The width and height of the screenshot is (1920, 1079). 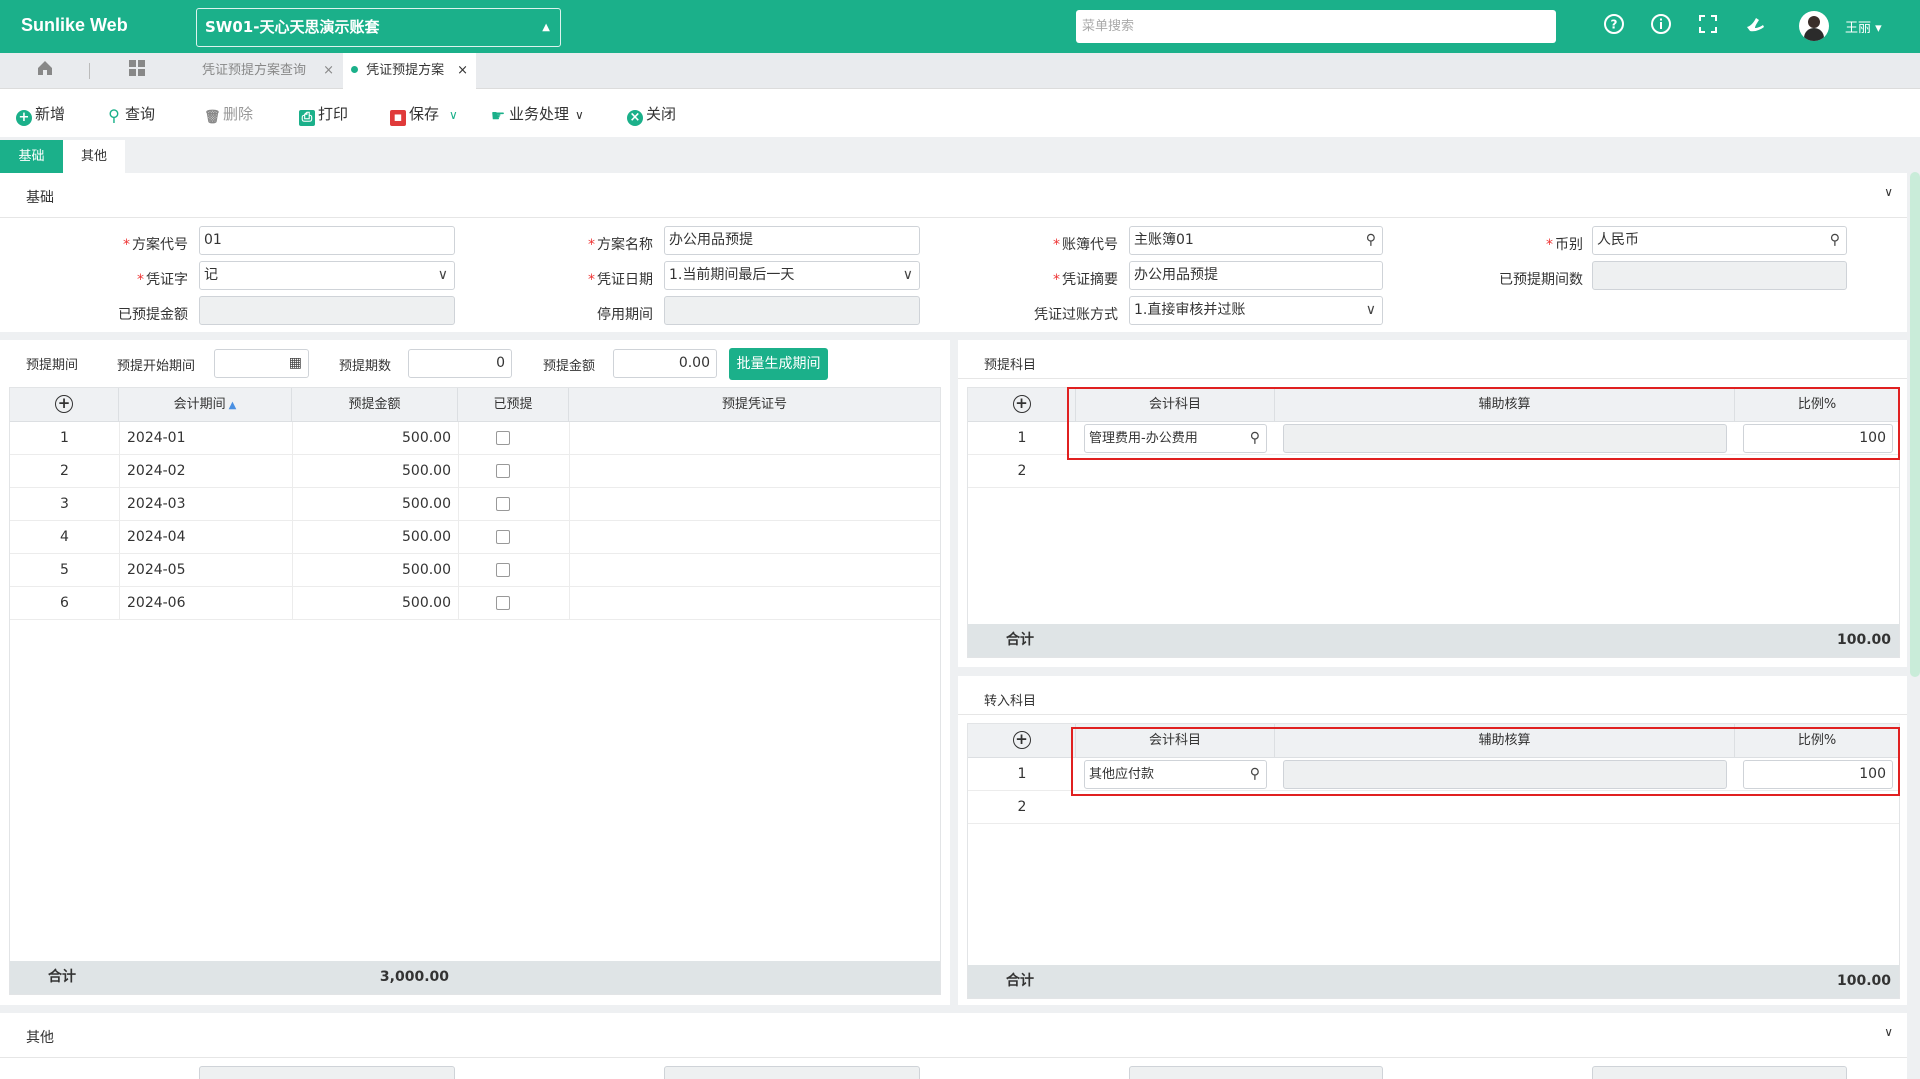 I want to click on trash-icon: 🗑, so click(x=212, y=117).